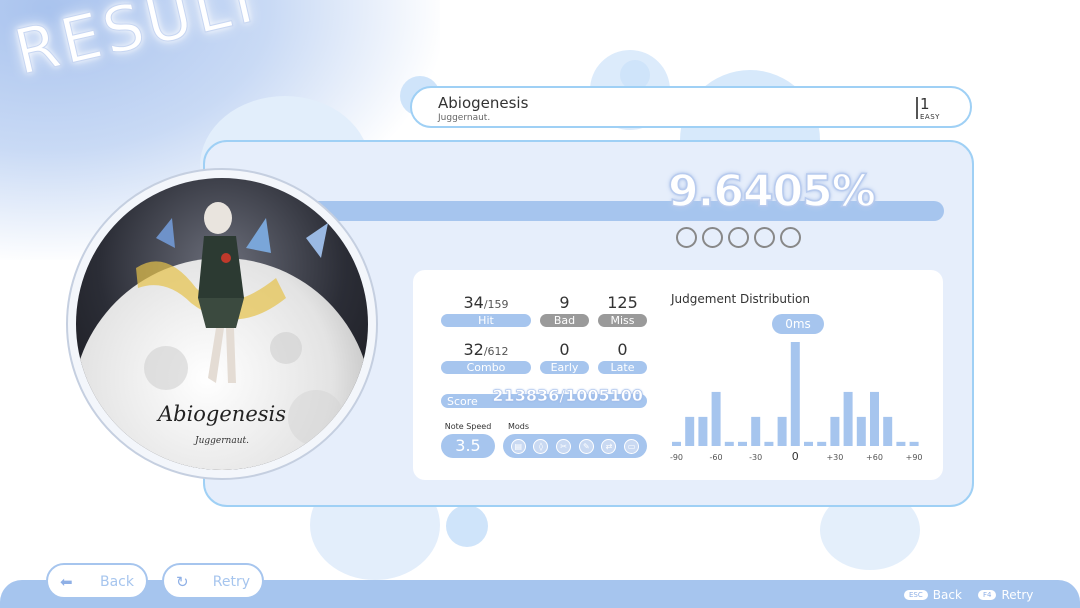 The width and height of the screenshot is (1080, 608). What do you see at coordinates (464, 118) in the screenshot?
I see `song-artist: Juggernaut.` at bounding box center [464, 118].